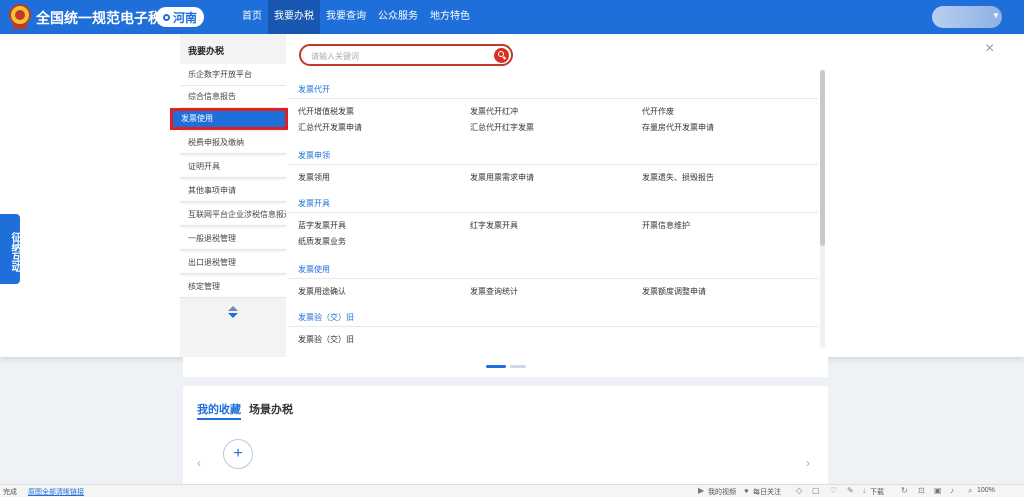 The width and height of the screenshot is (1024, 497). What do you see at coordinates (233, 97) in the screenshot?
I see `category-item: 综合信息报告` at bounding box center [233, 97].